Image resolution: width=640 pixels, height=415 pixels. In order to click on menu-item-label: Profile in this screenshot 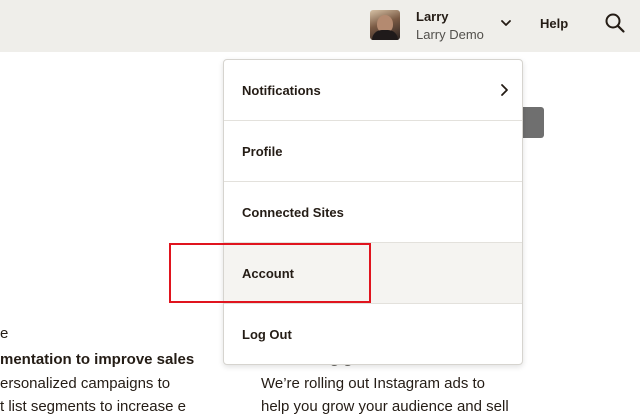, I will do `click(262, 151)`.